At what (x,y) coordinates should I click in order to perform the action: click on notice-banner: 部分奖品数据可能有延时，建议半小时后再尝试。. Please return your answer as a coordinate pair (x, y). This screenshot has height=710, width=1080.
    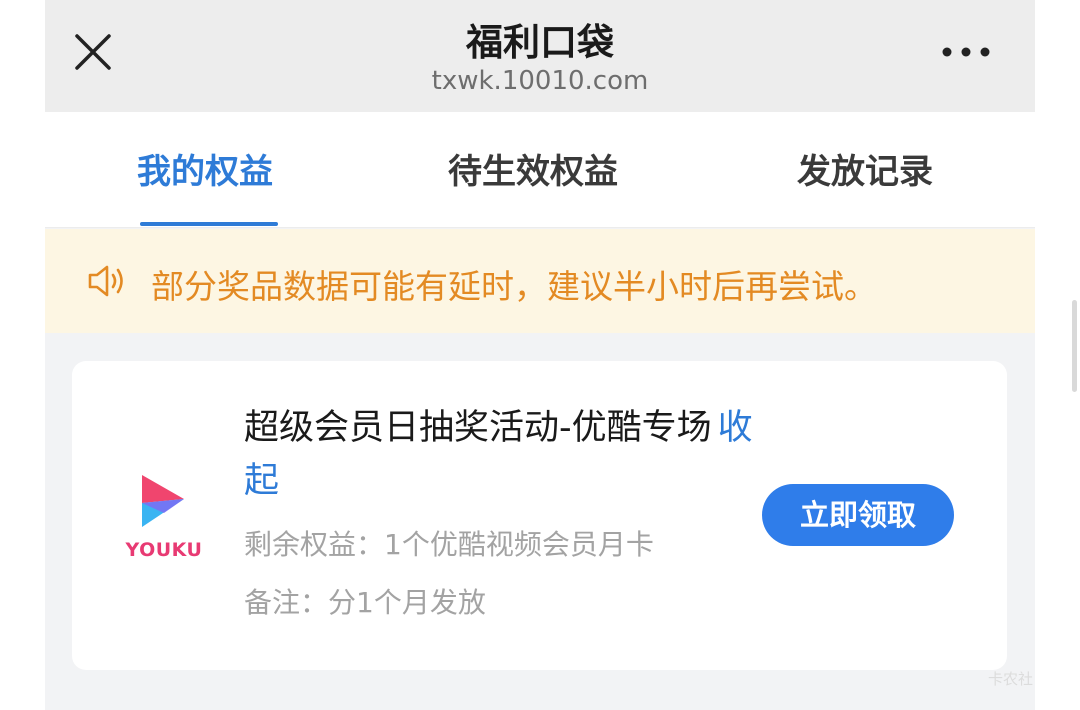
    Looking at the image, I should click on (540, 281).